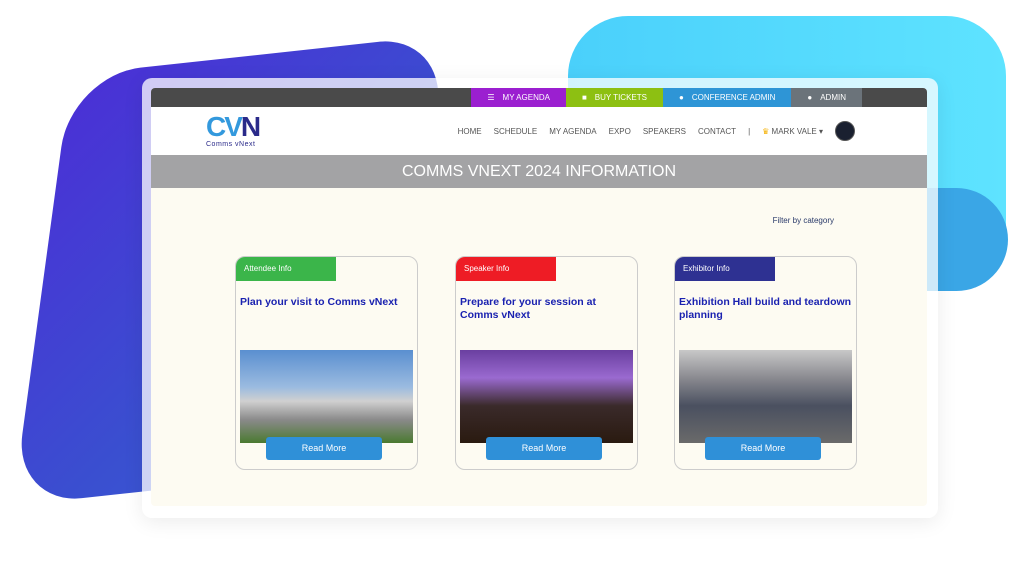  Describe the element at coordinates (620, 97) in the screenshot. I see `label: BUY TICKETS` at that location.